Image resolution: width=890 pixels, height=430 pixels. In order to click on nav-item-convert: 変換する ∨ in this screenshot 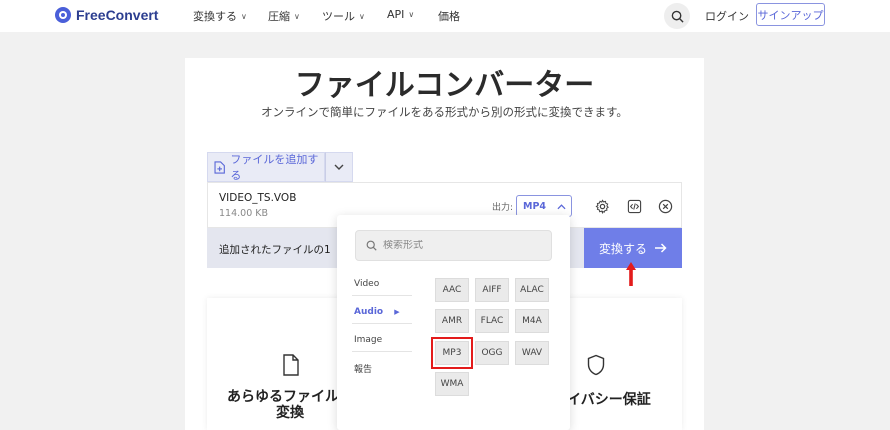, I will do `click(220, 16)`.